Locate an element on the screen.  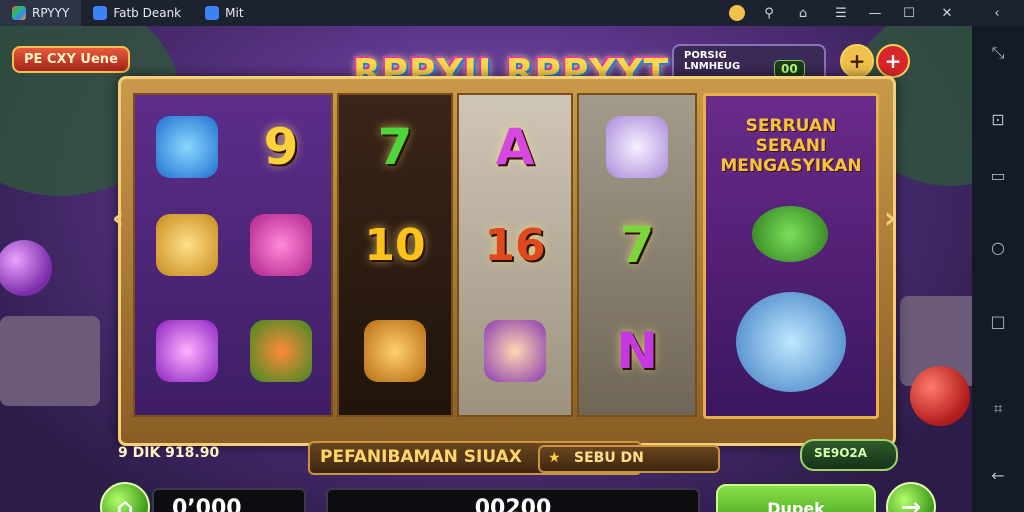
tab-label: Mit is located at coordinates (234, 13).